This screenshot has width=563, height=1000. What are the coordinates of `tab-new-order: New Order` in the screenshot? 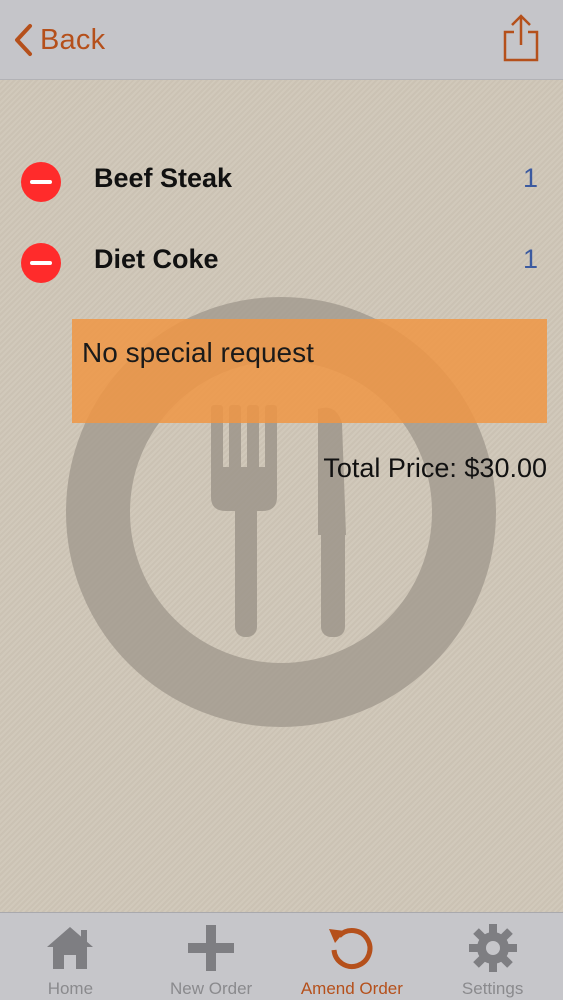 It's located at (211, 956).